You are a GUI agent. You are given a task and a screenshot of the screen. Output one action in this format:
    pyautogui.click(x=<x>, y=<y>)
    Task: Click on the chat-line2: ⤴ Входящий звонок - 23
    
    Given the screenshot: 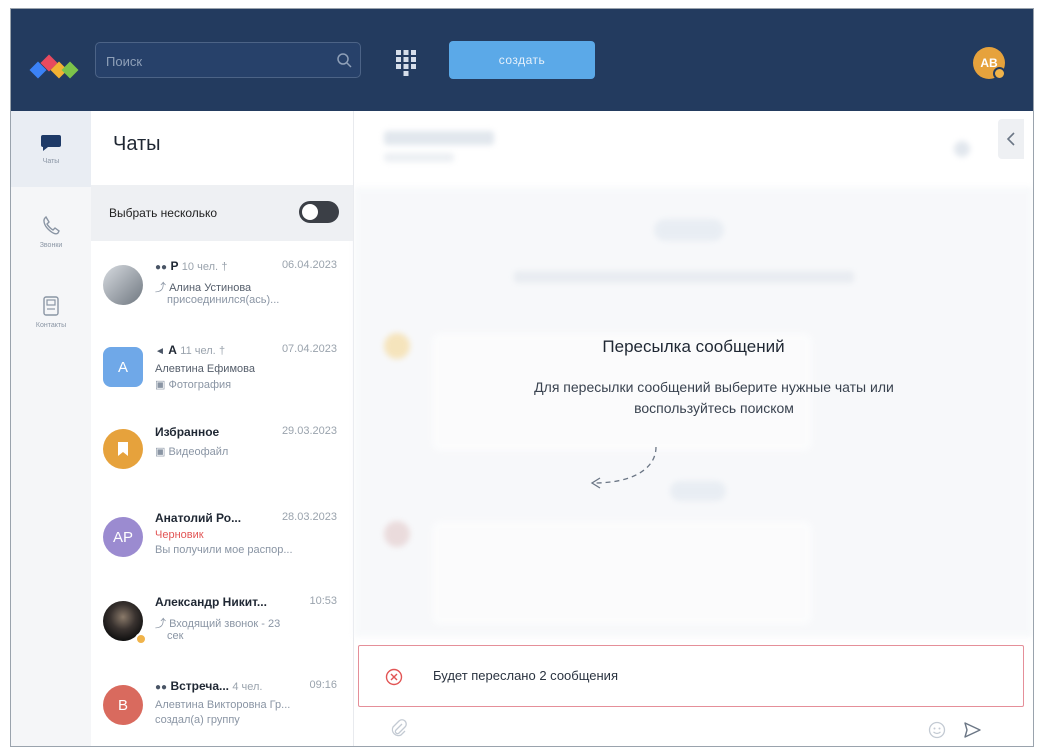 What is the action you would take?
    pyautogui.click(x=250, y=623)
    